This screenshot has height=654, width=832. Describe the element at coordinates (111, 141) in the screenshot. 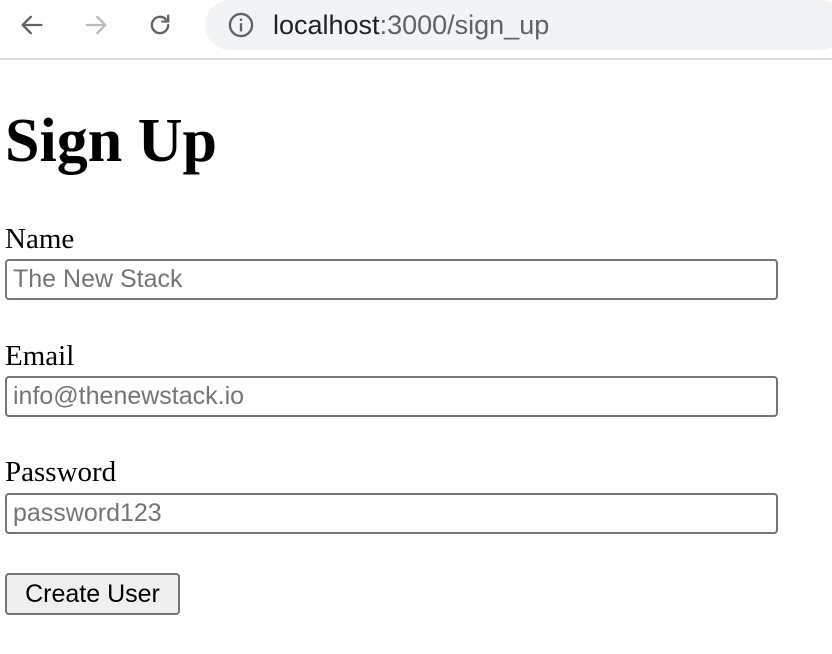

I see `page-title: Sign Up` at that location.